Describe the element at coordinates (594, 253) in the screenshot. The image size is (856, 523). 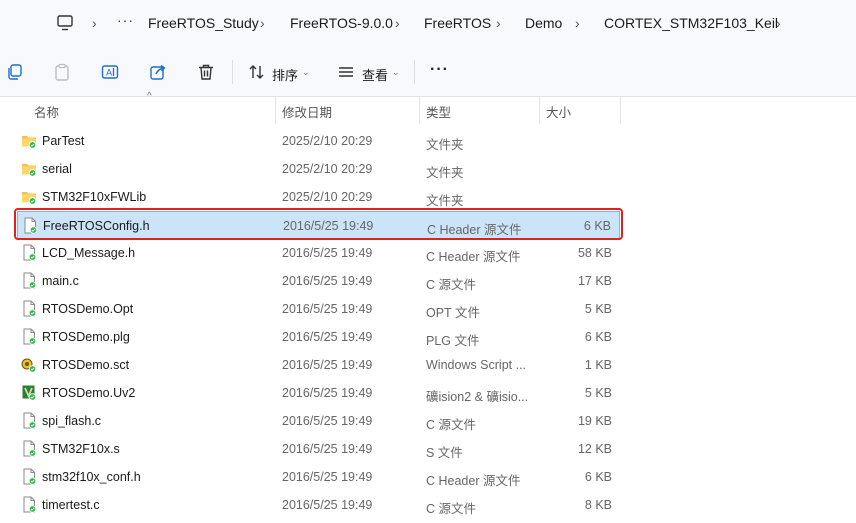
I see `file-size: 58 KB` at that location.